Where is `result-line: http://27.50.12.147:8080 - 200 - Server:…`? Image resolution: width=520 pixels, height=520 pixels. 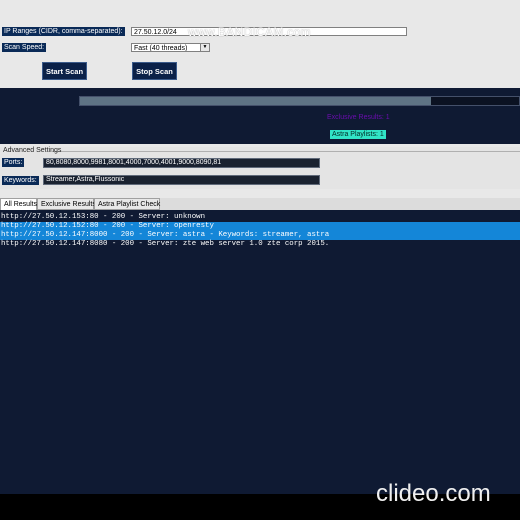
result-line: http://27.50.12.147:8080 - 200 - Server:… is located at coordinates (165, 244).